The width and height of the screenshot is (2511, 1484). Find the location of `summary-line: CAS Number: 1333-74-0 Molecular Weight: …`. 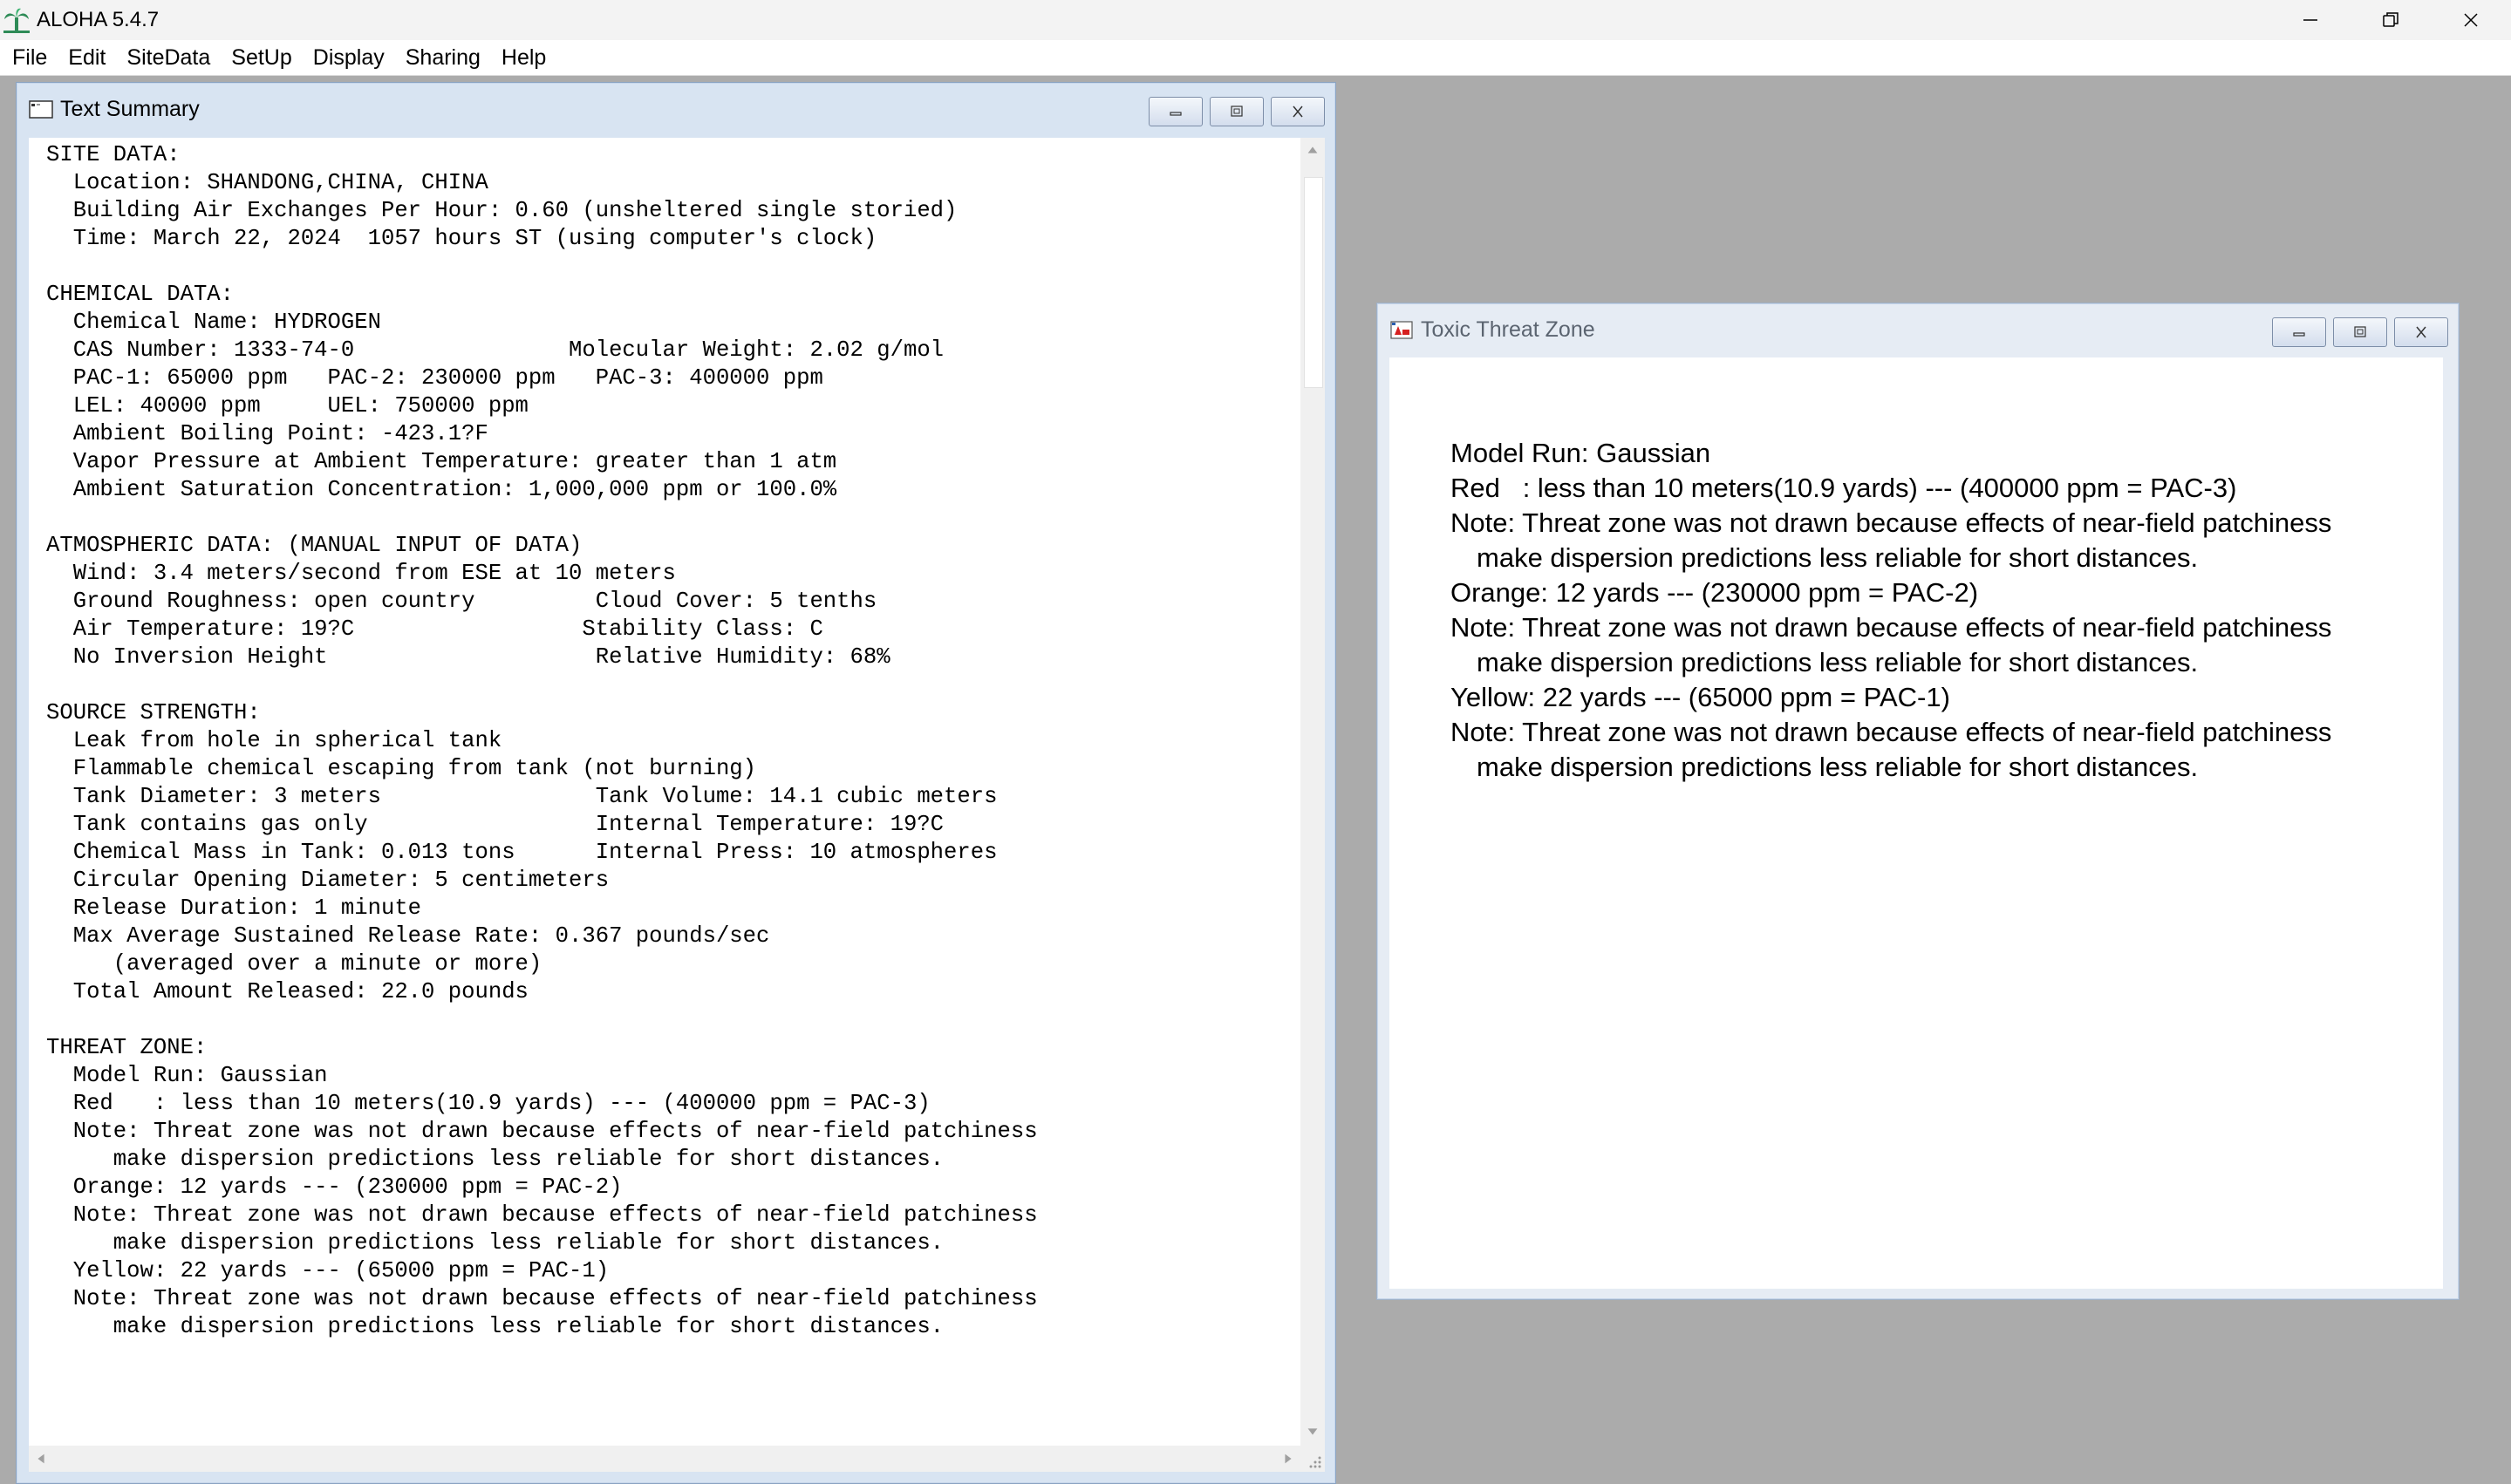

summary-line: CAS Number: 1333-74-0 Molecular Weight: … is located at coordinates (495, 350).